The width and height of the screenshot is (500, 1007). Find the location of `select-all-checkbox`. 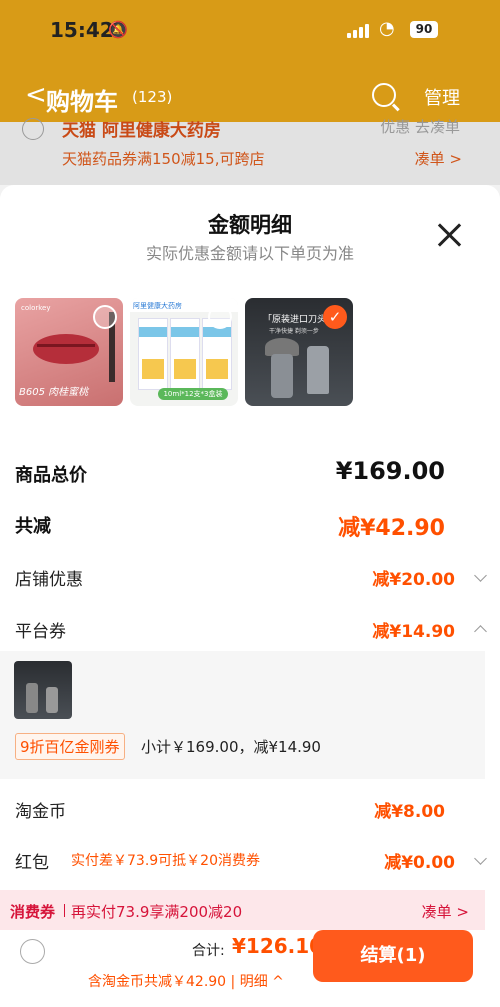

select-all-checkbox is located at coordinates (32, 951).